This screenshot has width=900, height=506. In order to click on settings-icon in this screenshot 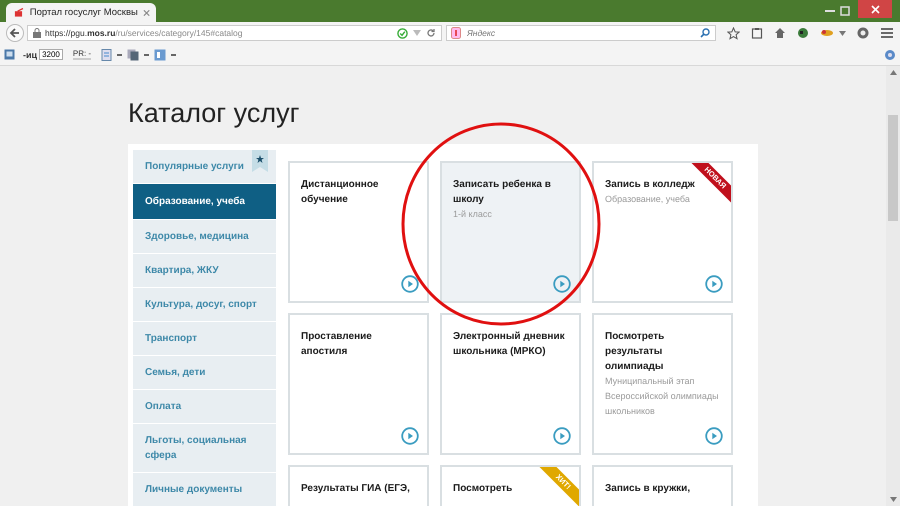, I will do `click(890, 54)`.